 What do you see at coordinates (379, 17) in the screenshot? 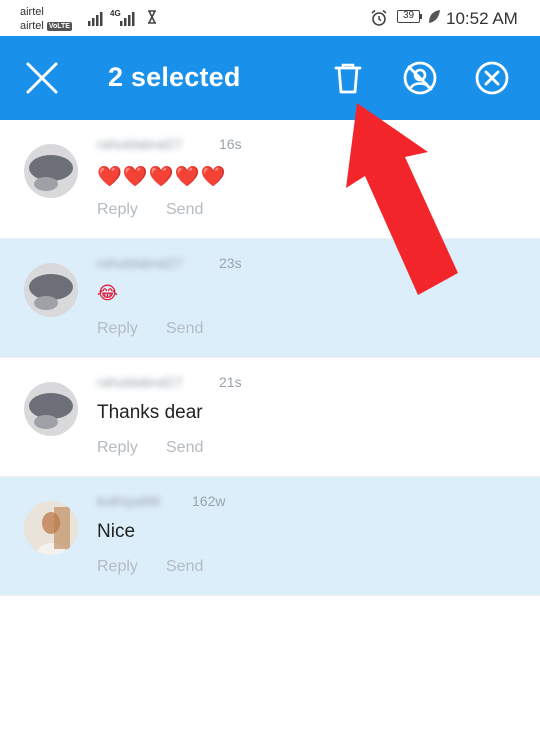
I see `alarm-icon` at bounding box center [379, 17].